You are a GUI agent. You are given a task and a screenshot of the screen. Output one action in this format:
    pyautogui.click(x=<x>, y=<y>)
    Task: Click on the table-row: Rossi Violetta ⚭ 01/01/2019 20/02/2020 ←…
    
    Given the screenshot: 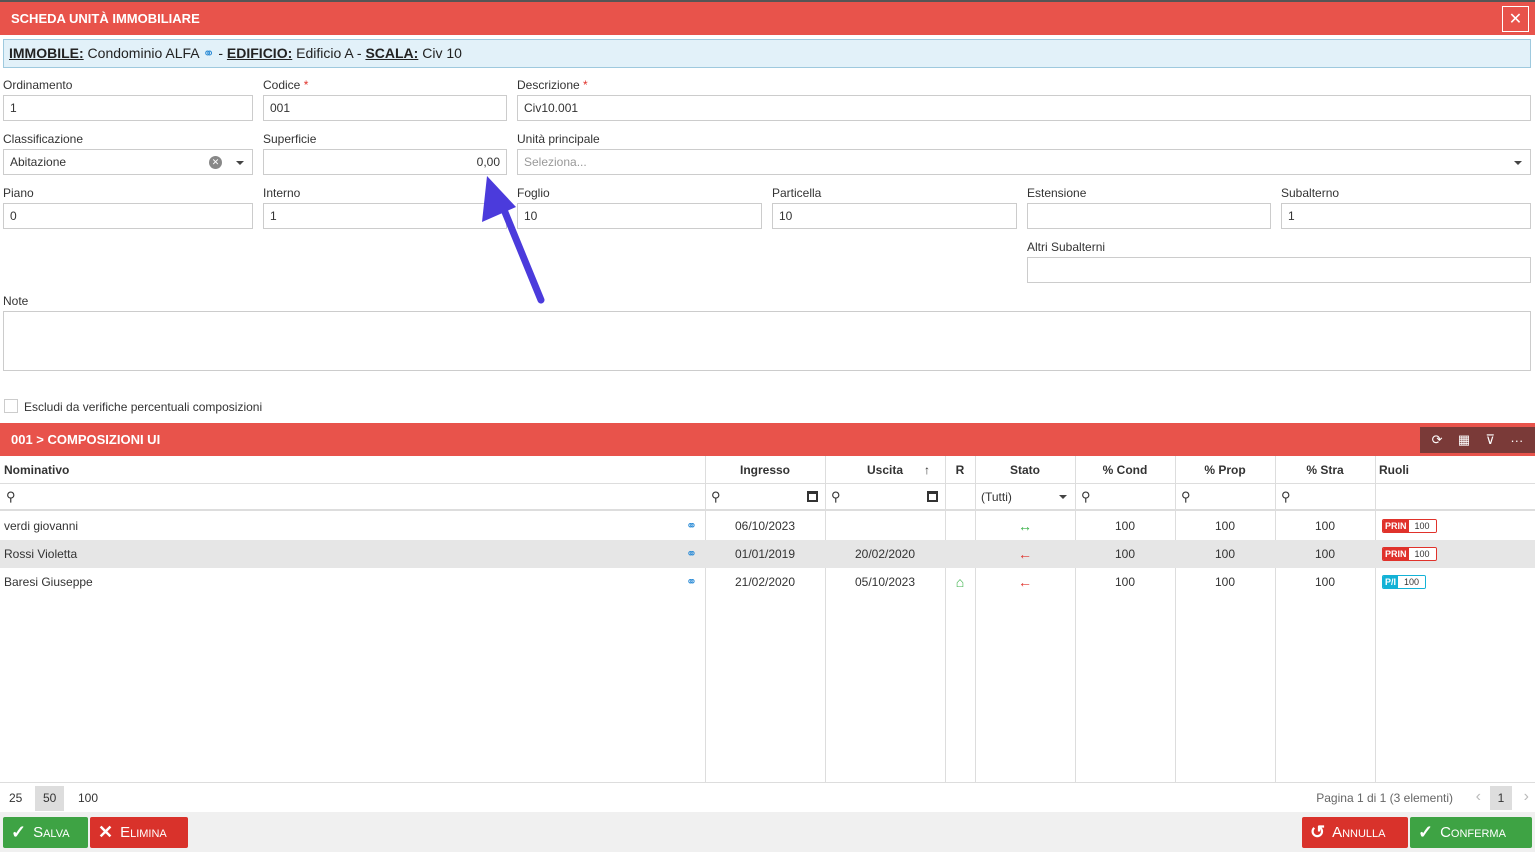 What is the action you would take?
    pyautogui.click(x=767, y=554)
    